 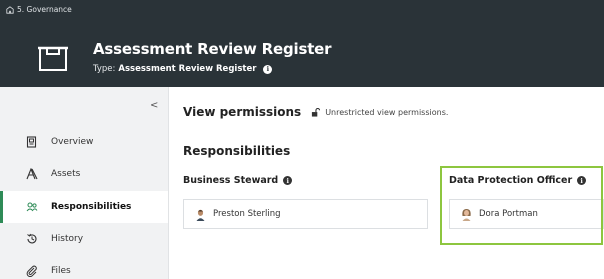 I want to click on files-icon, so click(x=31, y=271).